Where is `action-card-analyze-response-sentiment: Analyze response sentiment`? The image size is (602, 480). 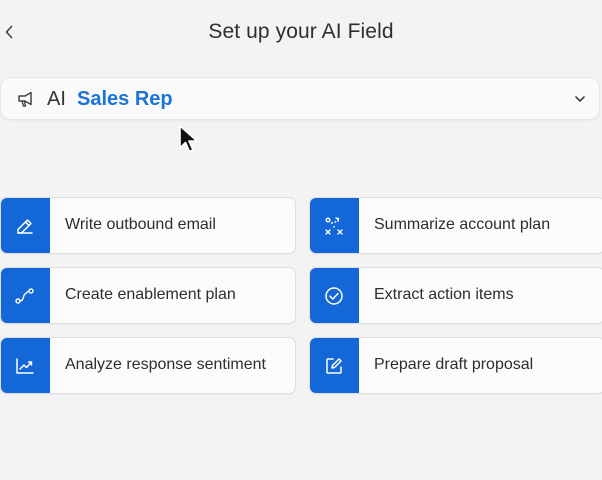
action-card-analyze-response-sentiment: Analyze response sentiment is located at coordinates (148, 365).